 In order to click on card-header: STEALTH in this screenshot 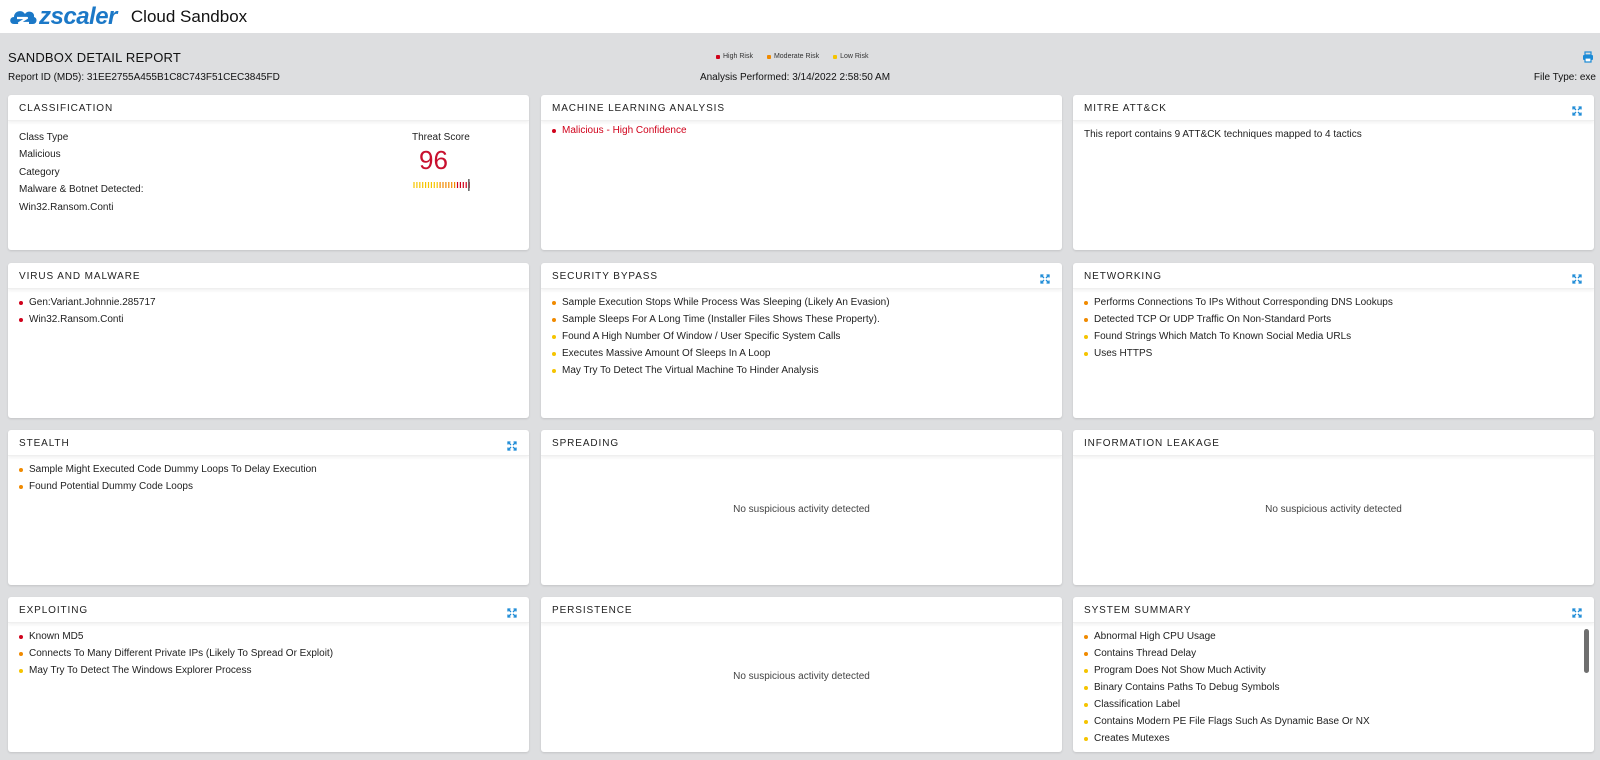, I will do `click(268, 443)`.